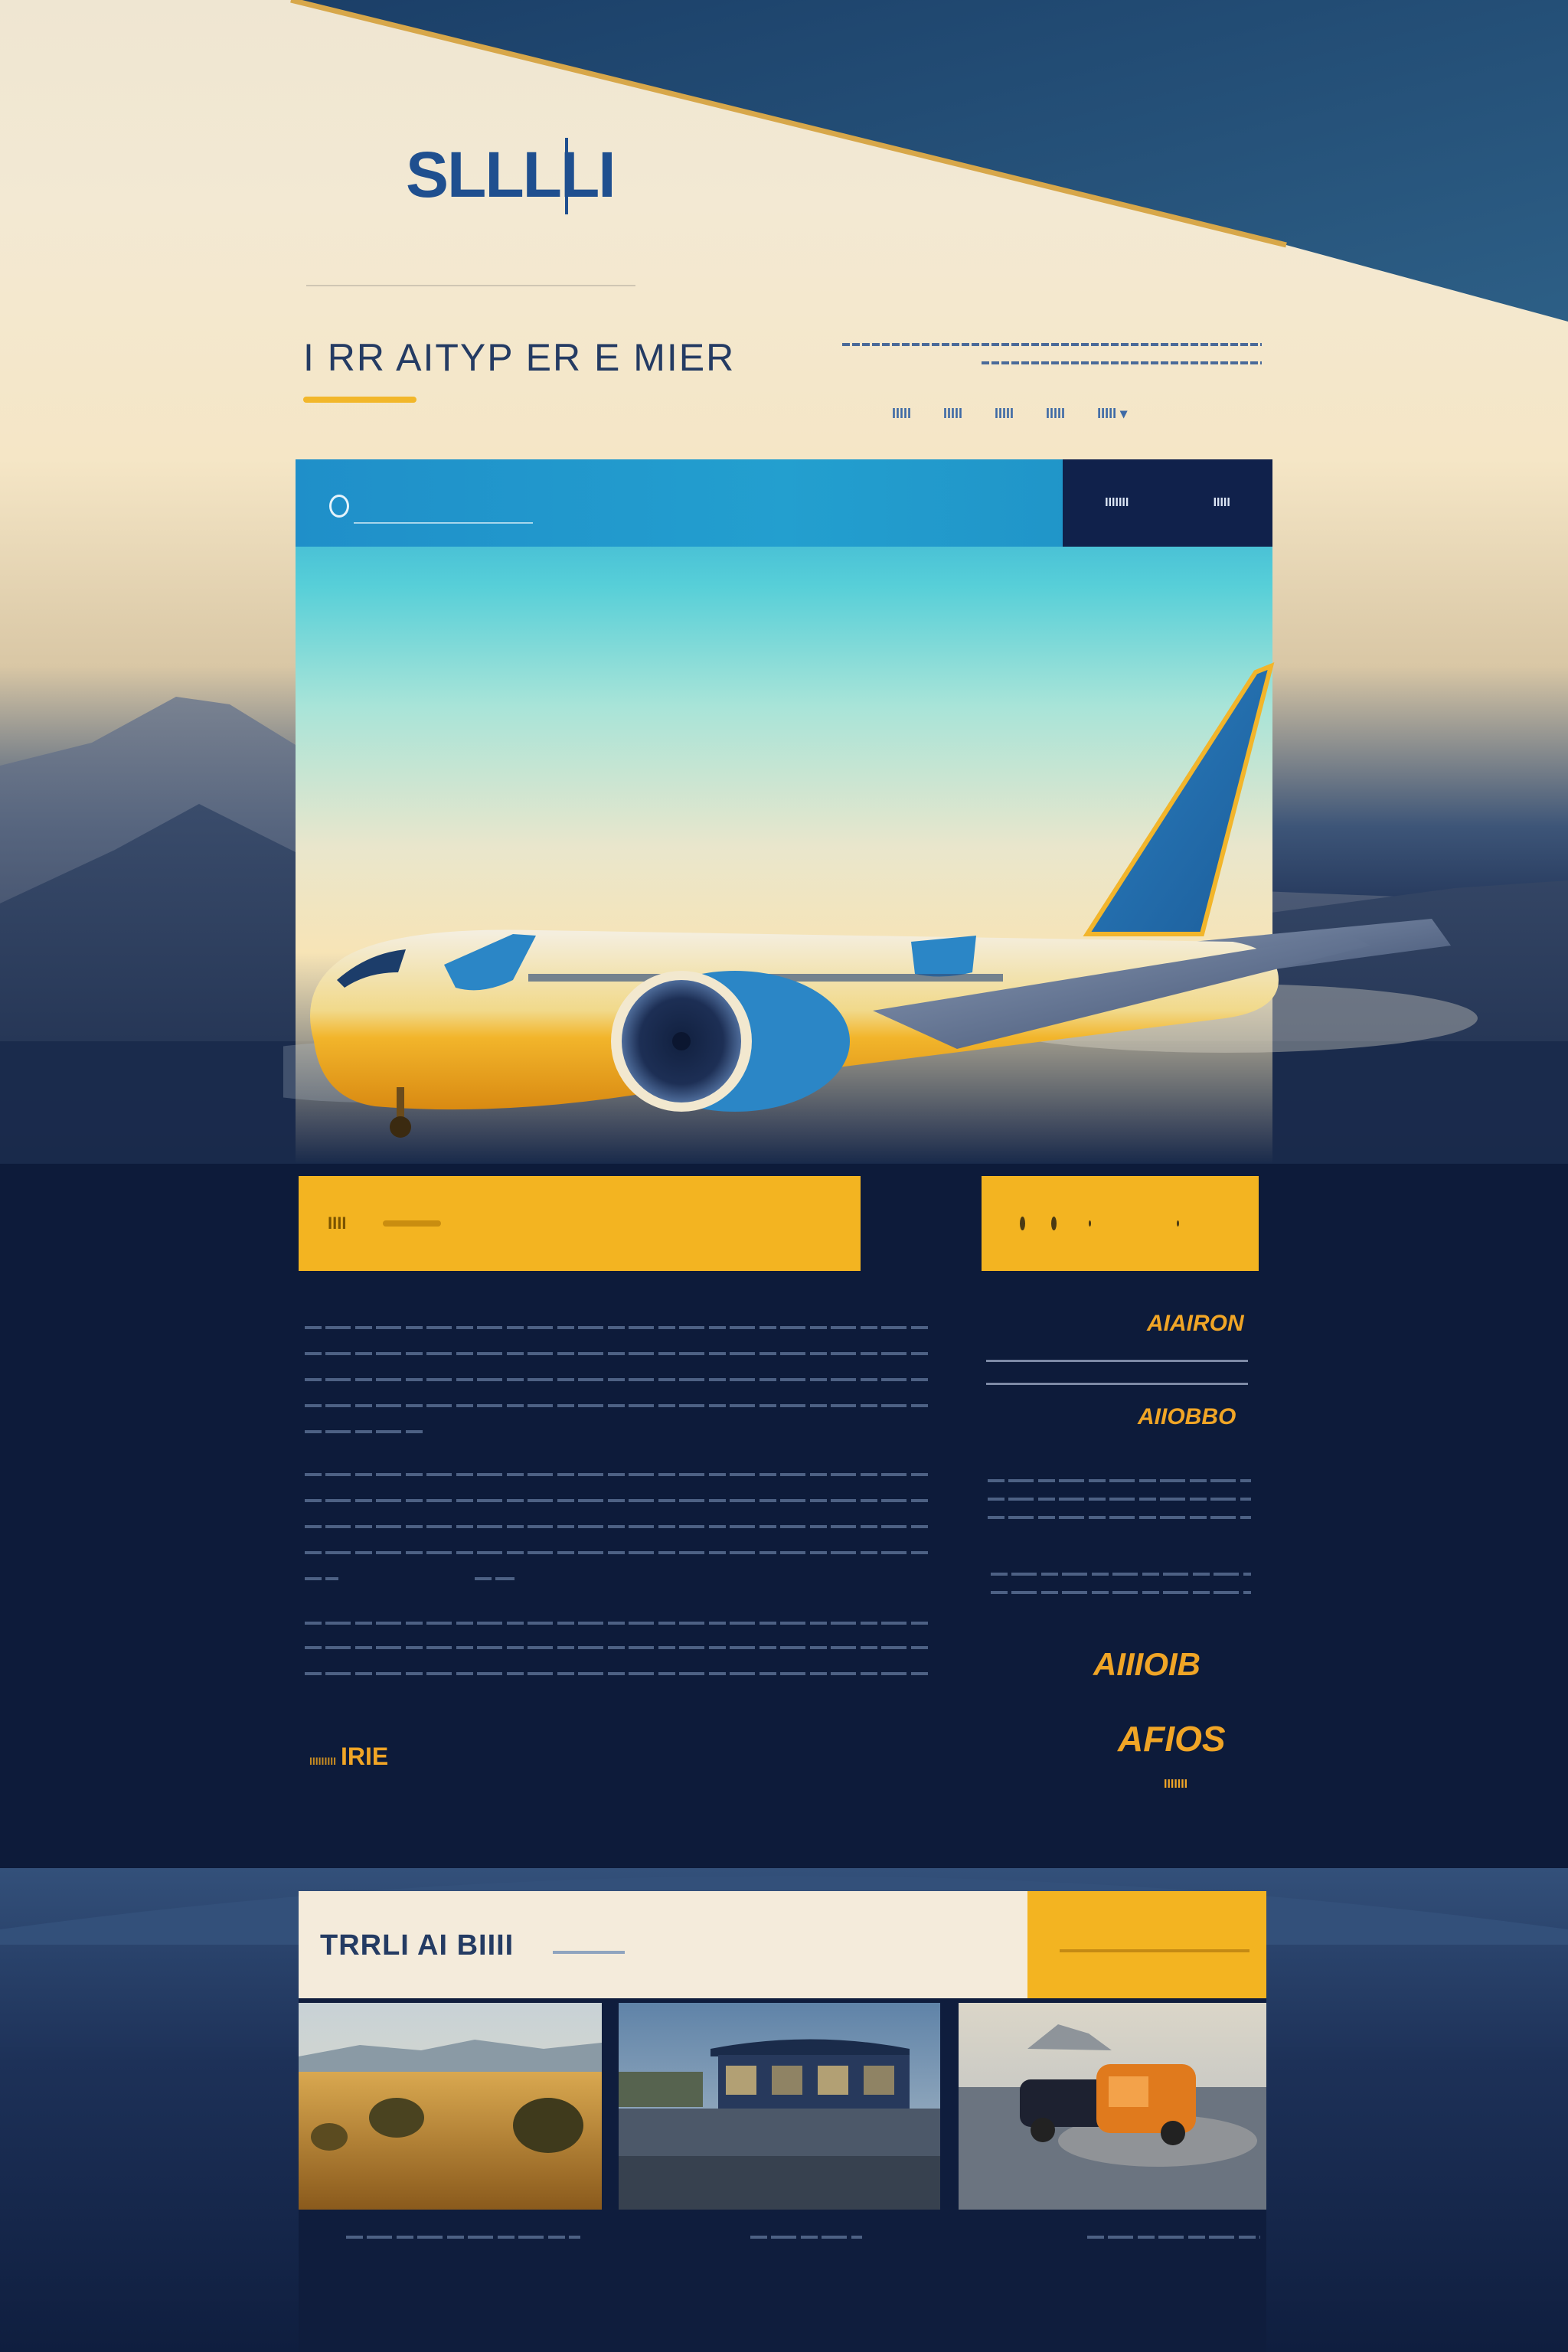  I want to click on top-nav: IIIII IIIII IIIII IIIII IIIII ▾, so click(1009, 413).